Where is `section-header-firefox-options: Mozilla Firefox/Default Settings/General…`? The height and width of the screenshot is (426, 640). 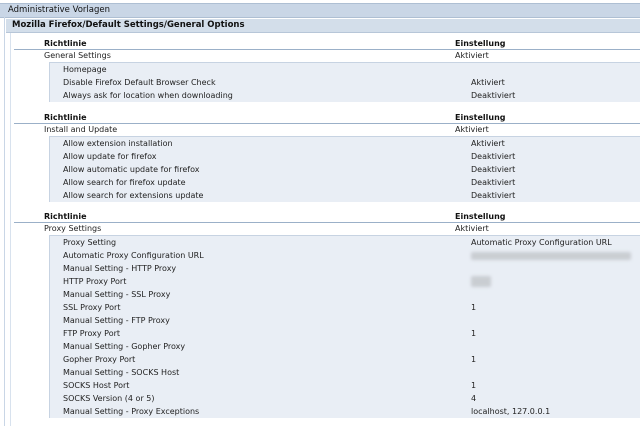 section-header-firefox-options: Mozilla Firefox/Default Settings/General… is located at coordinates (323, 26).